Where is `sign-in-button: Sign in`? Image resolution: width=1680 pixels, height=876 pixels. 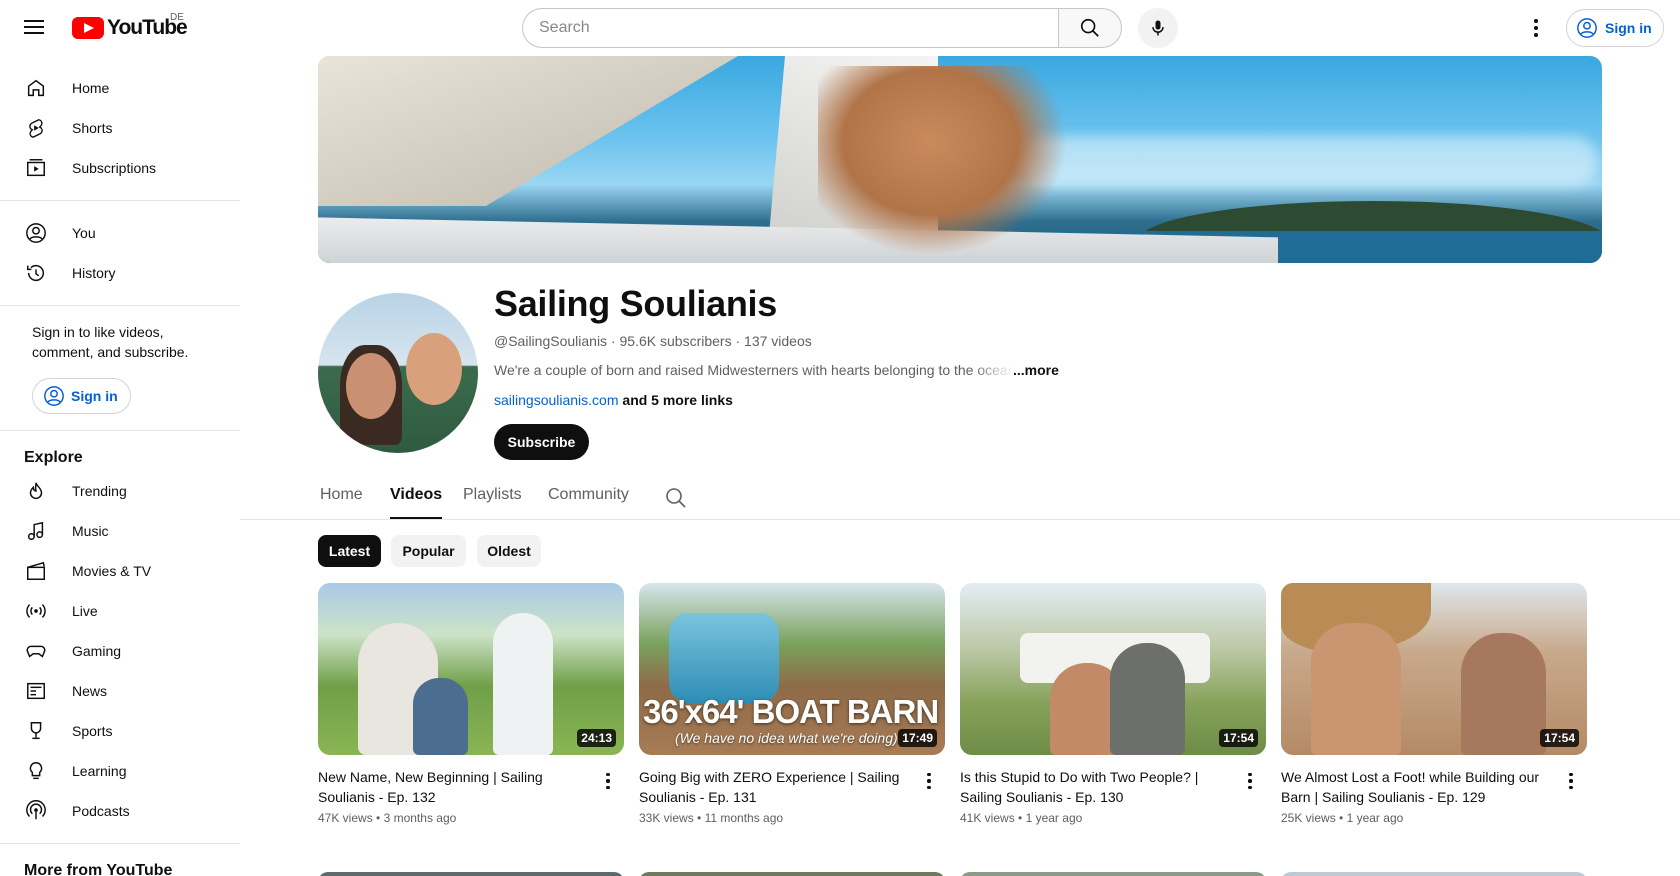 sign-in-button: Sign in is located at coordinates (1615, 28).